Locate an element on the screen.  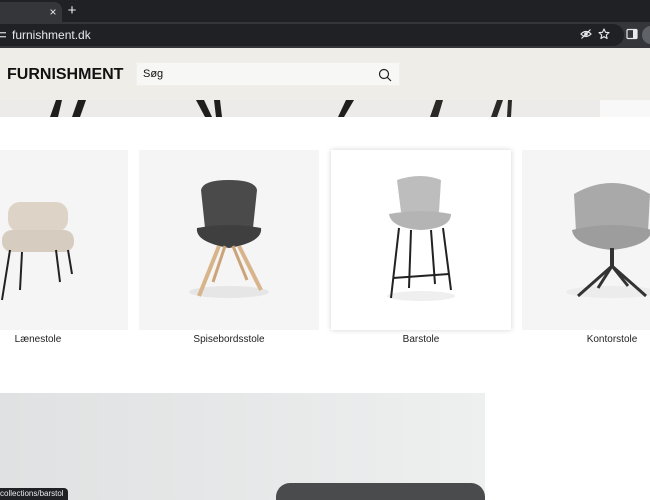
category-card-barstole is located at coordinates (421, 240).